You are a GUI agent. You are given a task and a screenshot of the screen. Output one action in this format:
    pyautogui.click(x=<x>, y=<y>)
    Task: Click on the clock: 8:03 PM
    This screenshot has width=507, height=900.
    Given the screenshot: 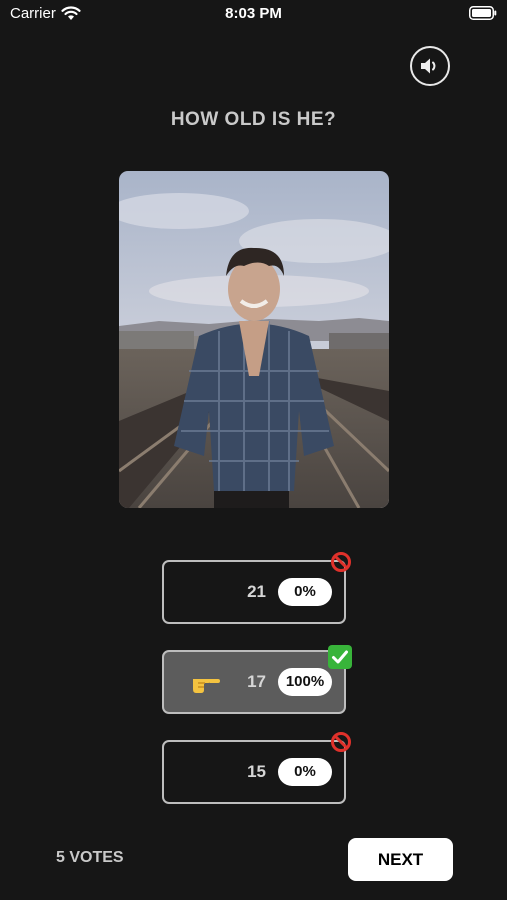 What is the action you would take?
    pyautogui.click(x=253, y=13)
    